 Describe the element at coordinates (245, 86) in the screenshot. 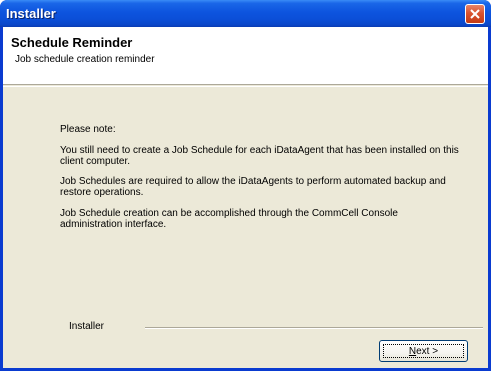

I see `header-divider` at that location.